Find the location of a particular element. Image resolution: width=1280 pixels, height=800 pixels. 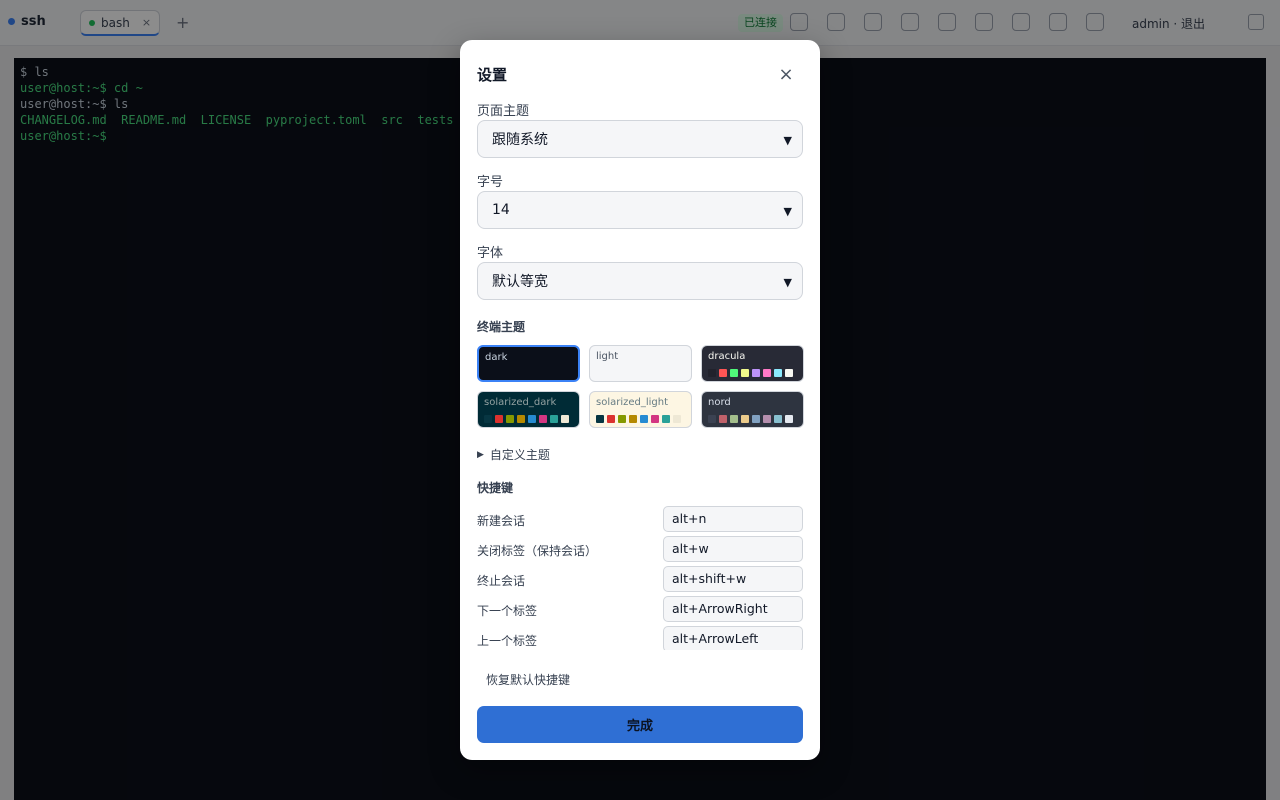

shortcut-row: 新建会话 alt+n is located at coordinates (640, 519).